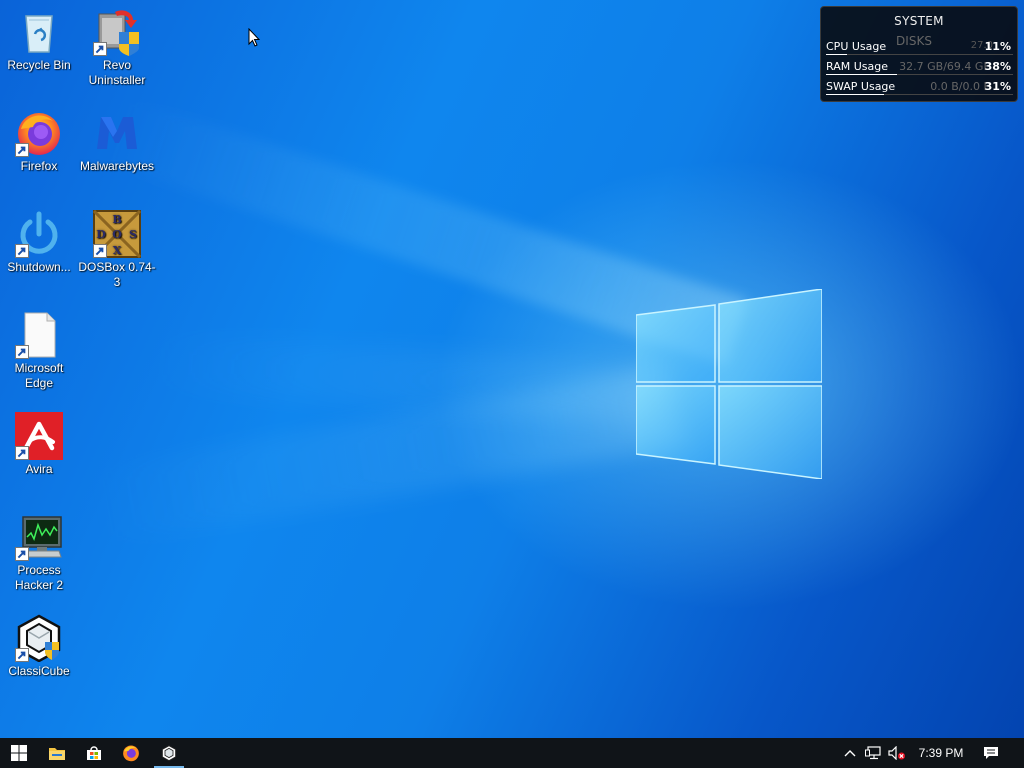  I want to click on sysmon-row-detail: 32.7 GB/69.4 GB, so click(945, 66).